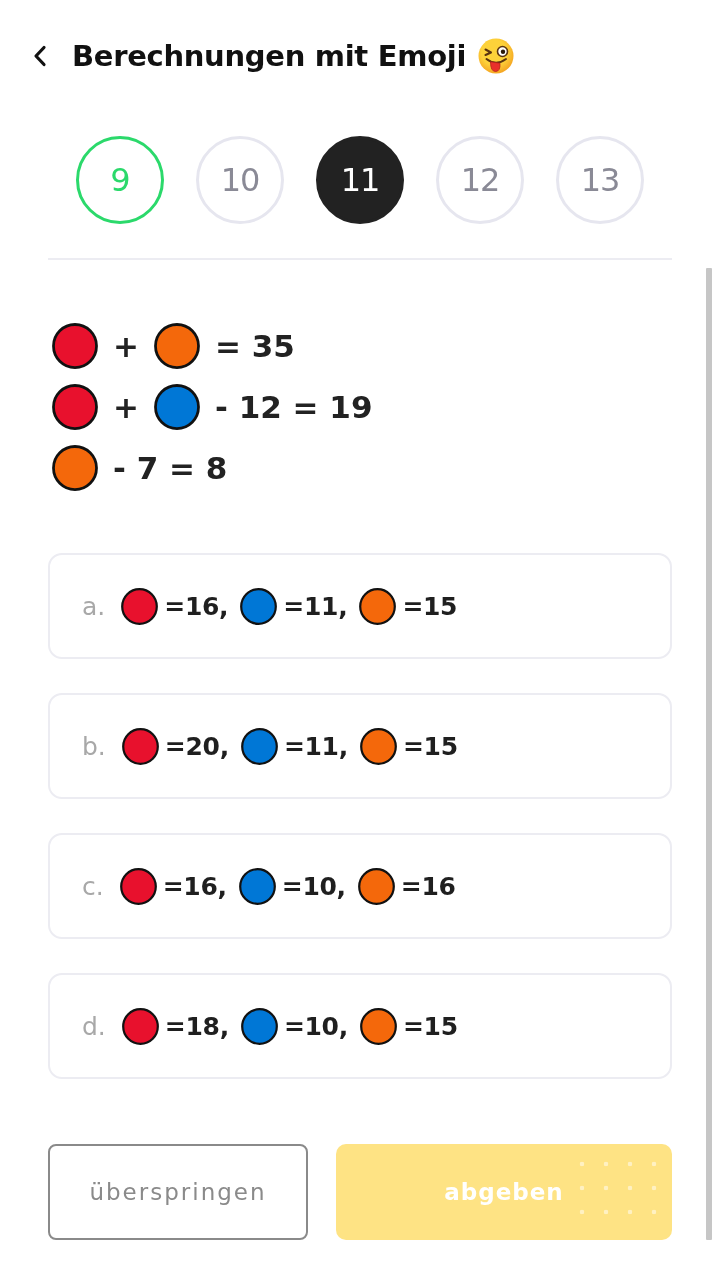  Describe the element at coordinates (94, 606) in the screenshot. I see `option-letter: a.` at that location.